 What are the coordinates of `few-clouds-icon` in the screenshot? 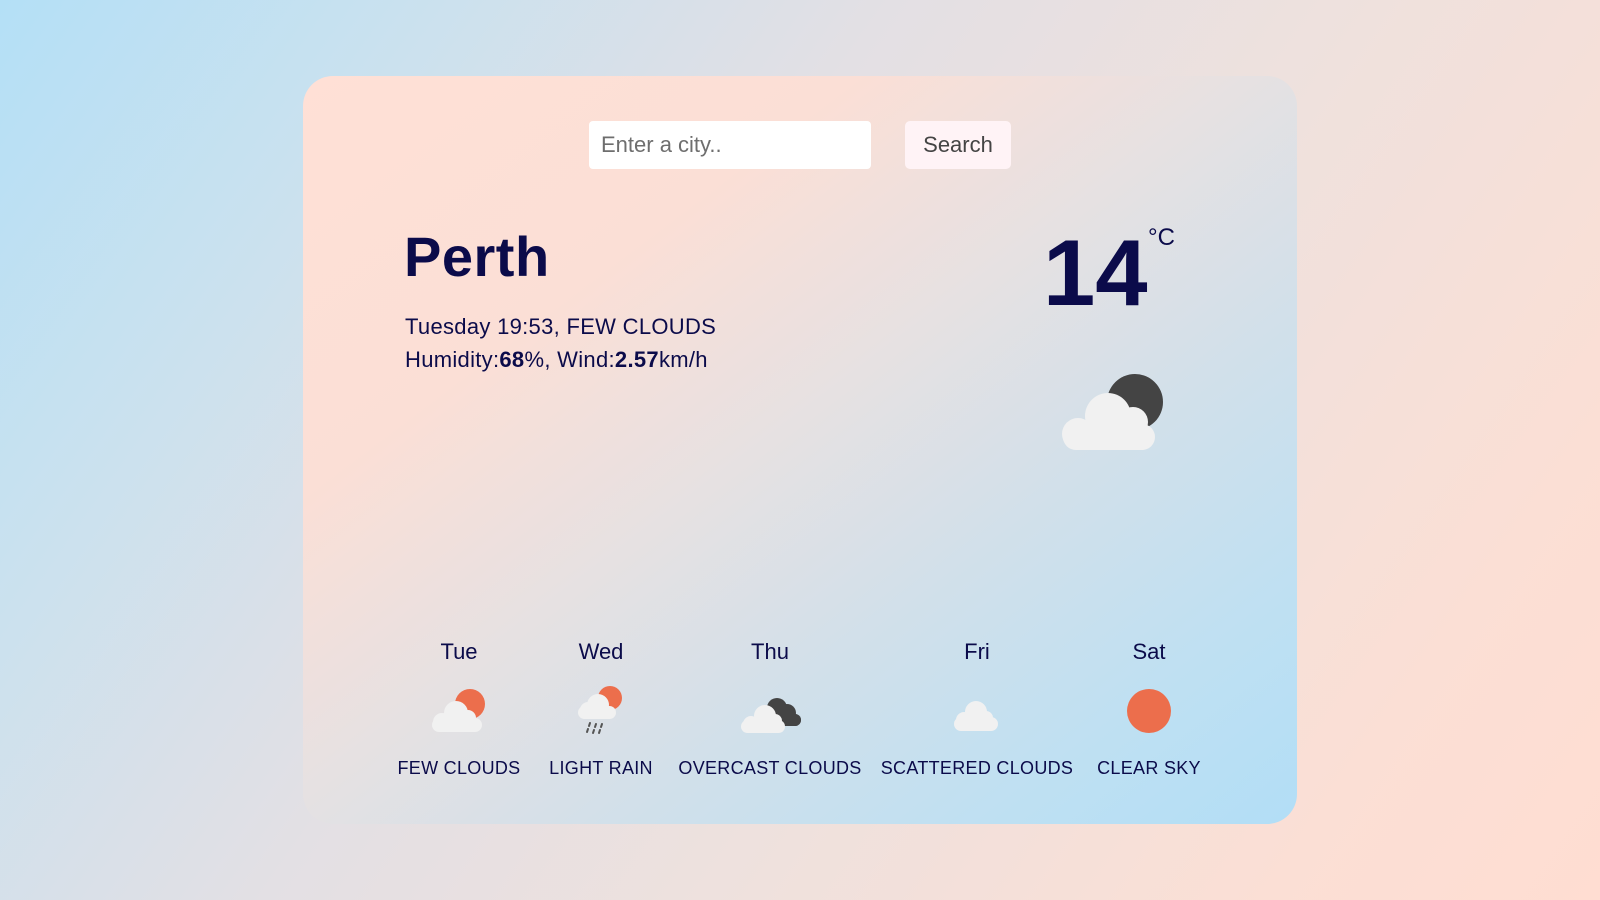 It's located at (458, 710).